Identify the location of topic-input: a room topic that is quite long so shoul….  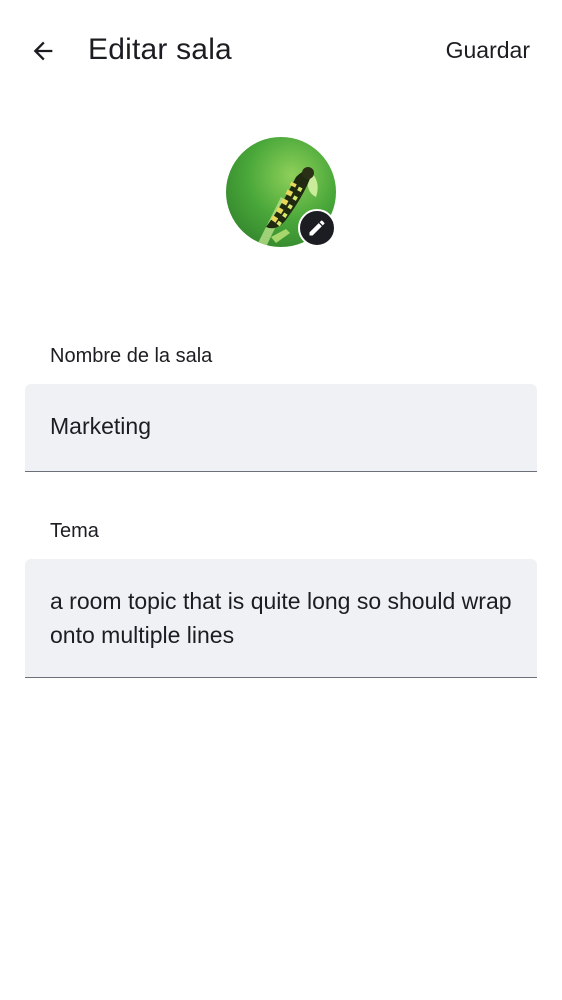
(281, 618).